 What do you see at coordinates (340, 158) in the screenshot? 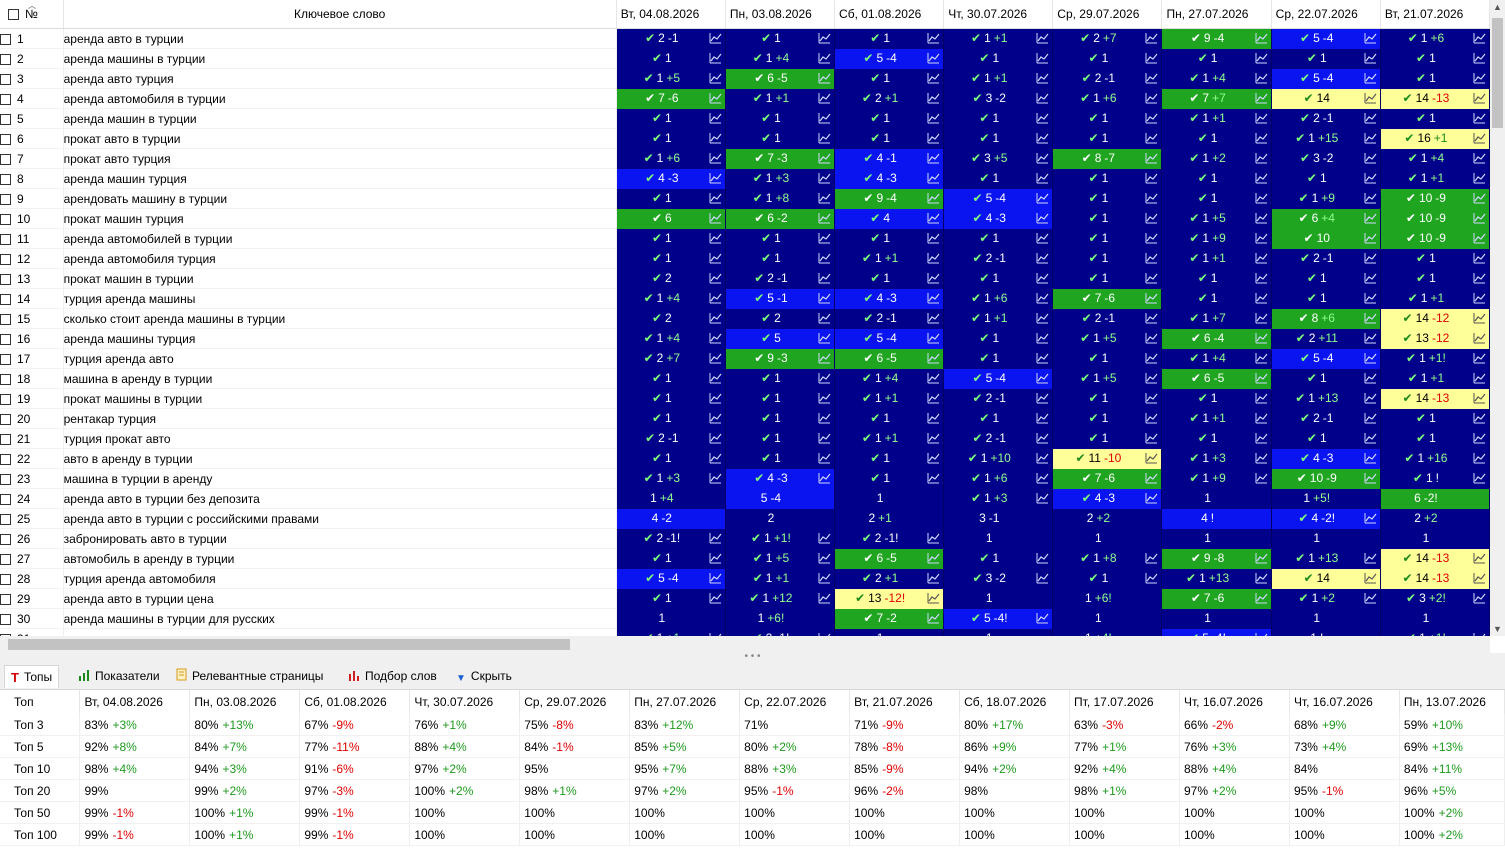
I see `keyword-cell: прокат авто турция` at bounding box center [340, 158].